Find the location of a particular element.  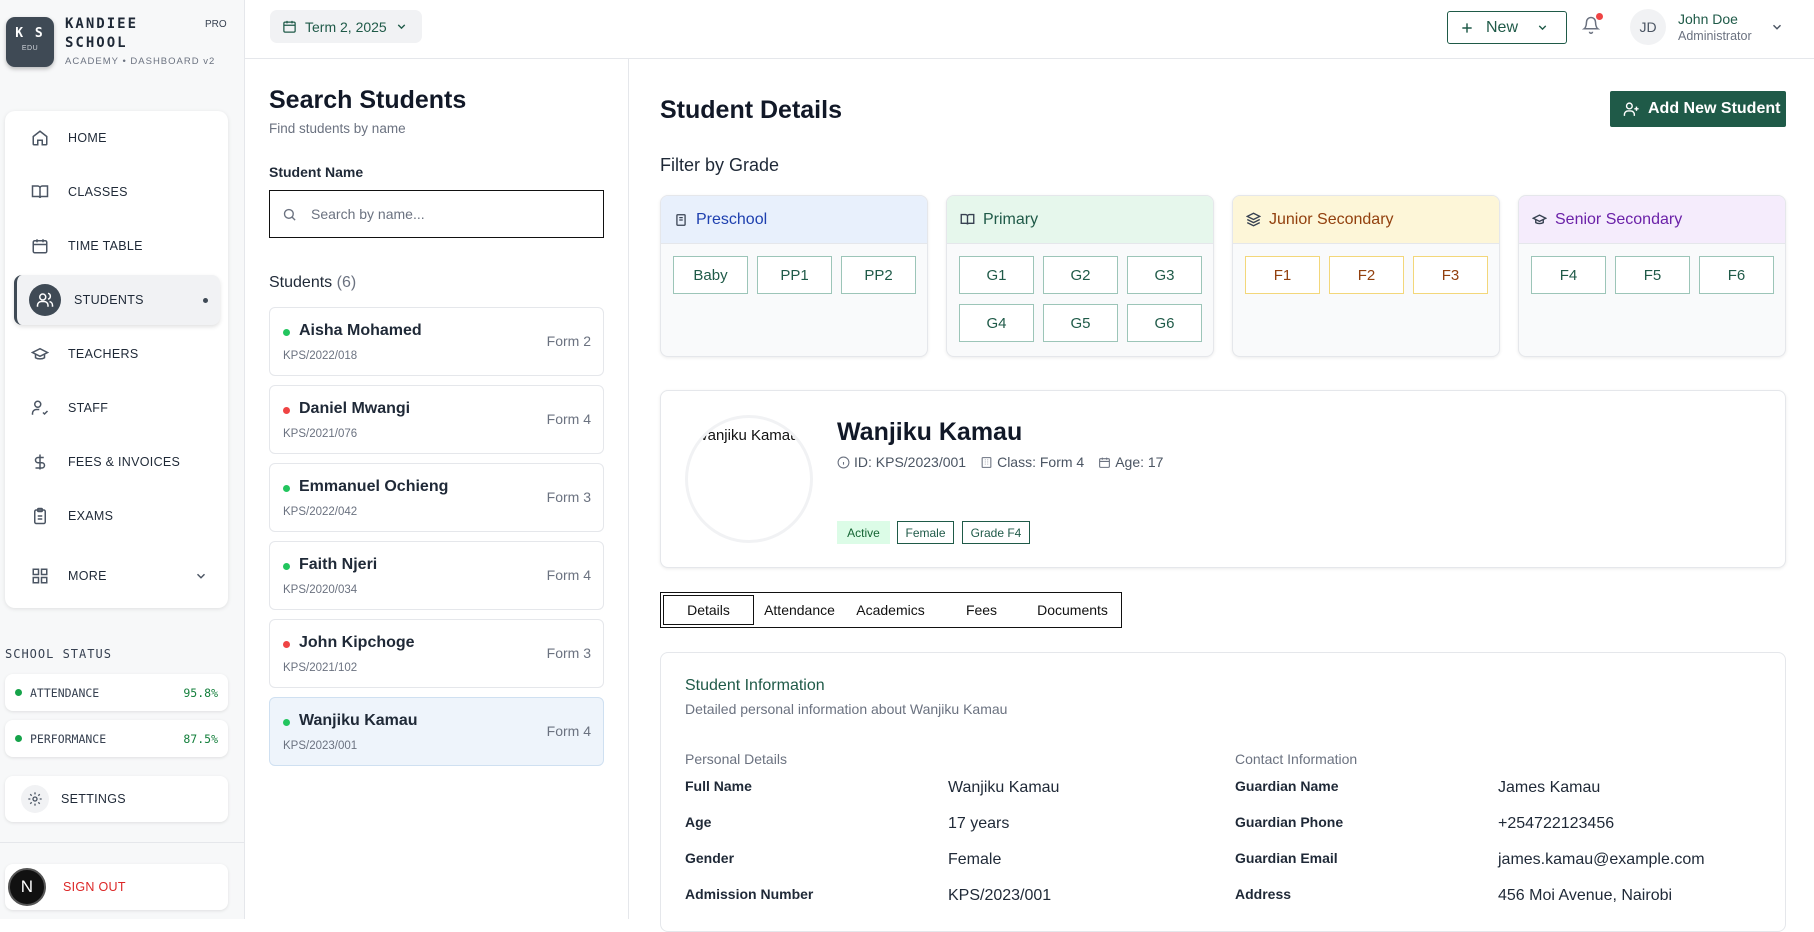

field-value: Wanjiku Kamau is located at coordinates (1004, 787).